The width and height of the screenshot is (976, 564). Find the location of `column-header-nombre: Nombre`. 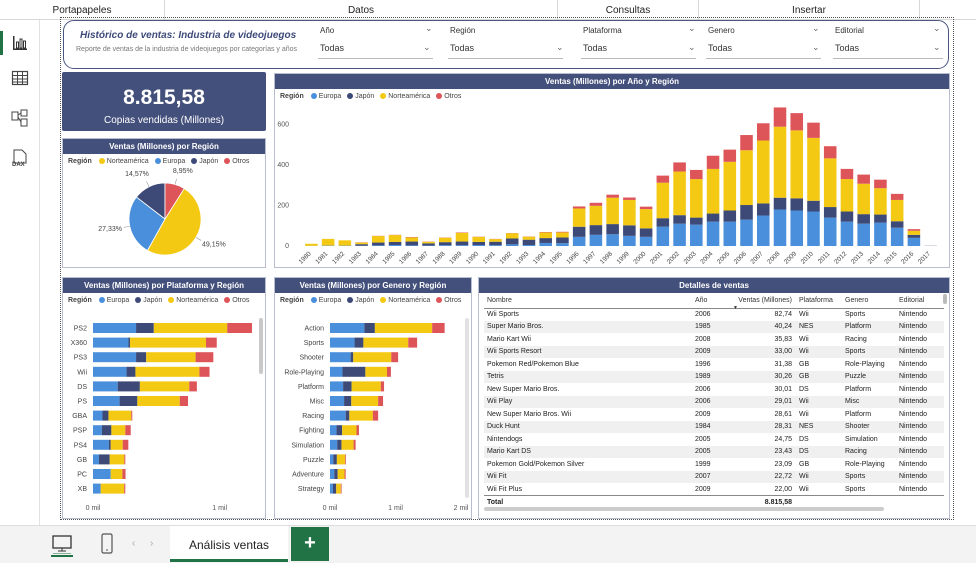

column-header-nombre: Nombre is located at coordinates (588, 301).